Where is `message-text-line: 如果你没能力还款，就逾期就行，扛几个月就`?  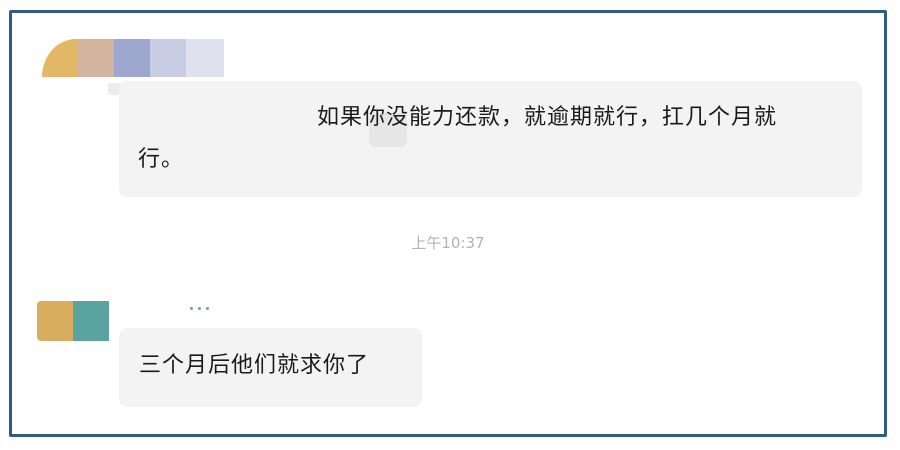 message-text-line: 如果你没能力还款，就逾期就行，扛几个月就 is located at coordinates (547, 117).